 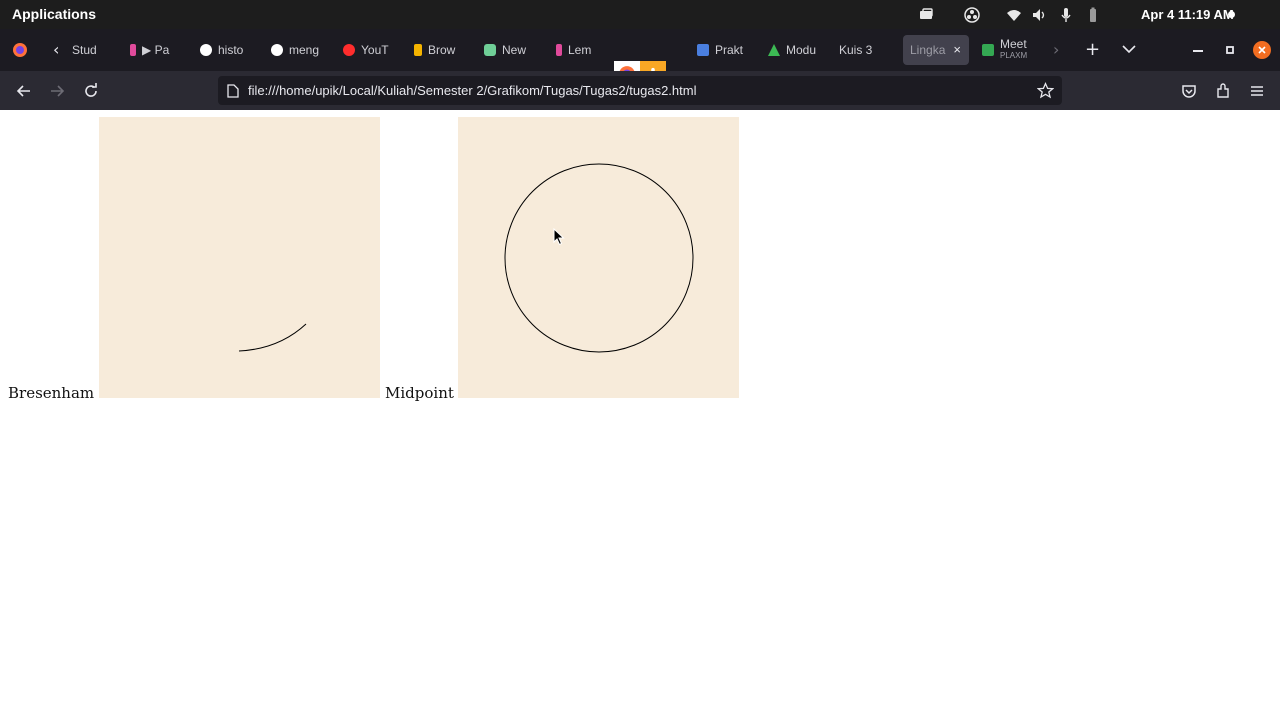 I want to click on battery-icon, so click(x=1093, y=15).